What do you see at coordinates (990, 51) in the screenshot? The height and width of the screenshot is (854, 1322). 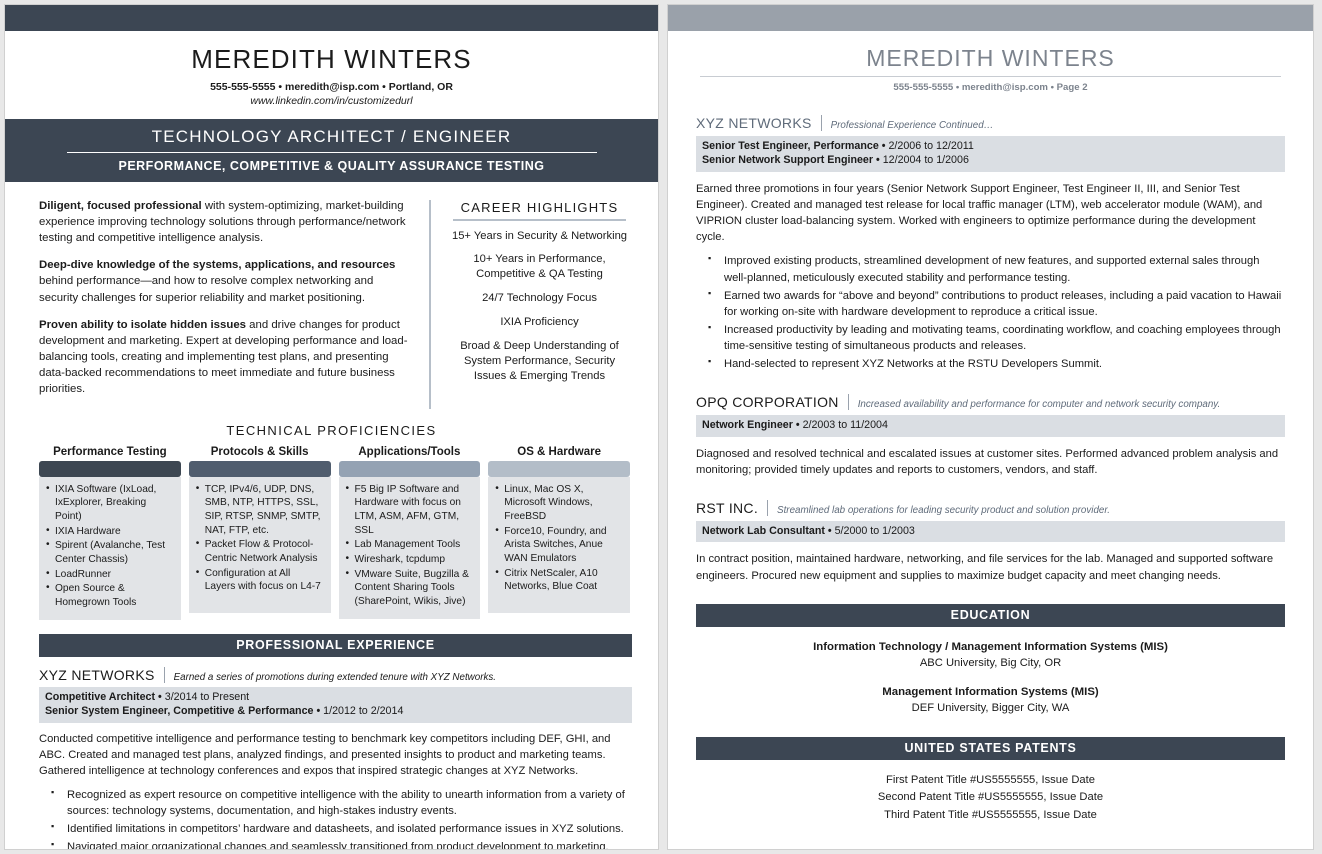 I see `page2-name-block: MEREDITH WINTERS` at bounding box center [990, 51].